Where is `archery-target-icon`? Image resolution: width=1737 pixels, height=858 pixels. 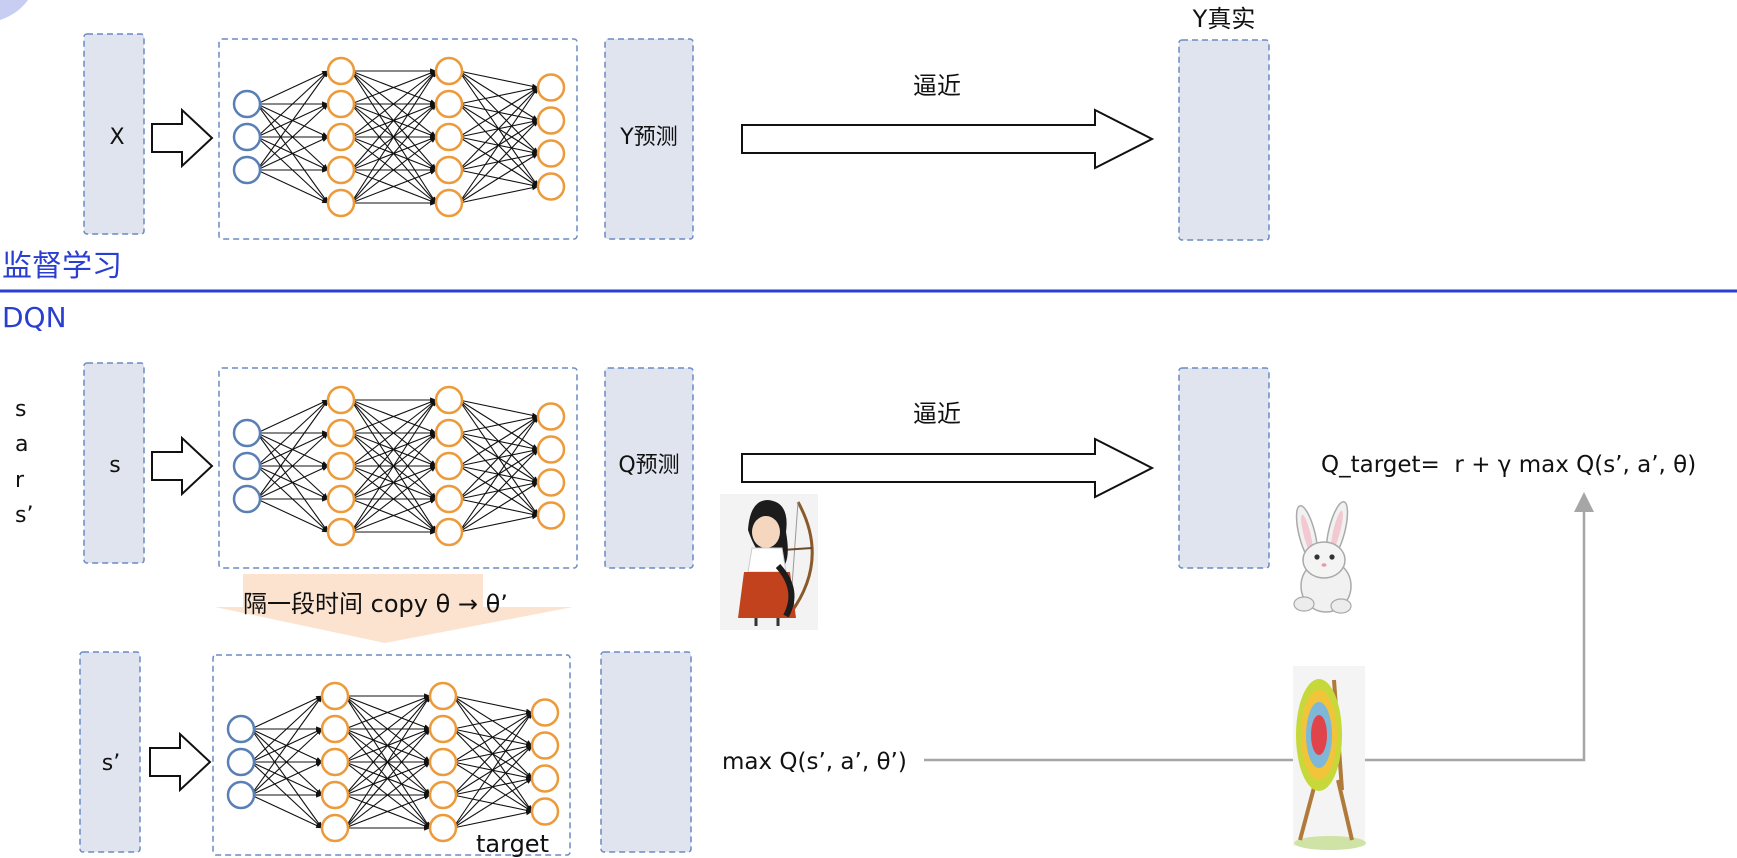
archery-target-icon is located at coordinates (1329, 758).